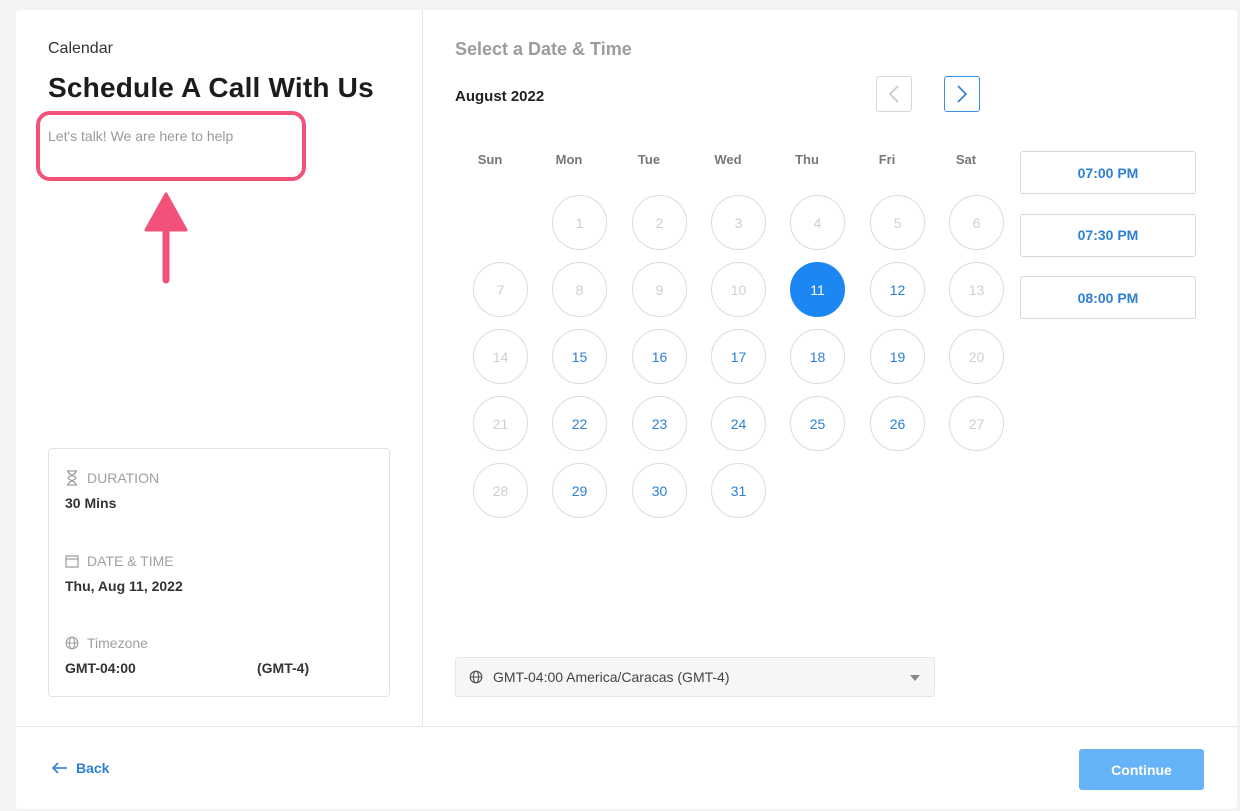 The image size is (1240, 811). Describe the element at coordinates (659, 356) in the screenshot. I see `calendar-day: 16` at that location.